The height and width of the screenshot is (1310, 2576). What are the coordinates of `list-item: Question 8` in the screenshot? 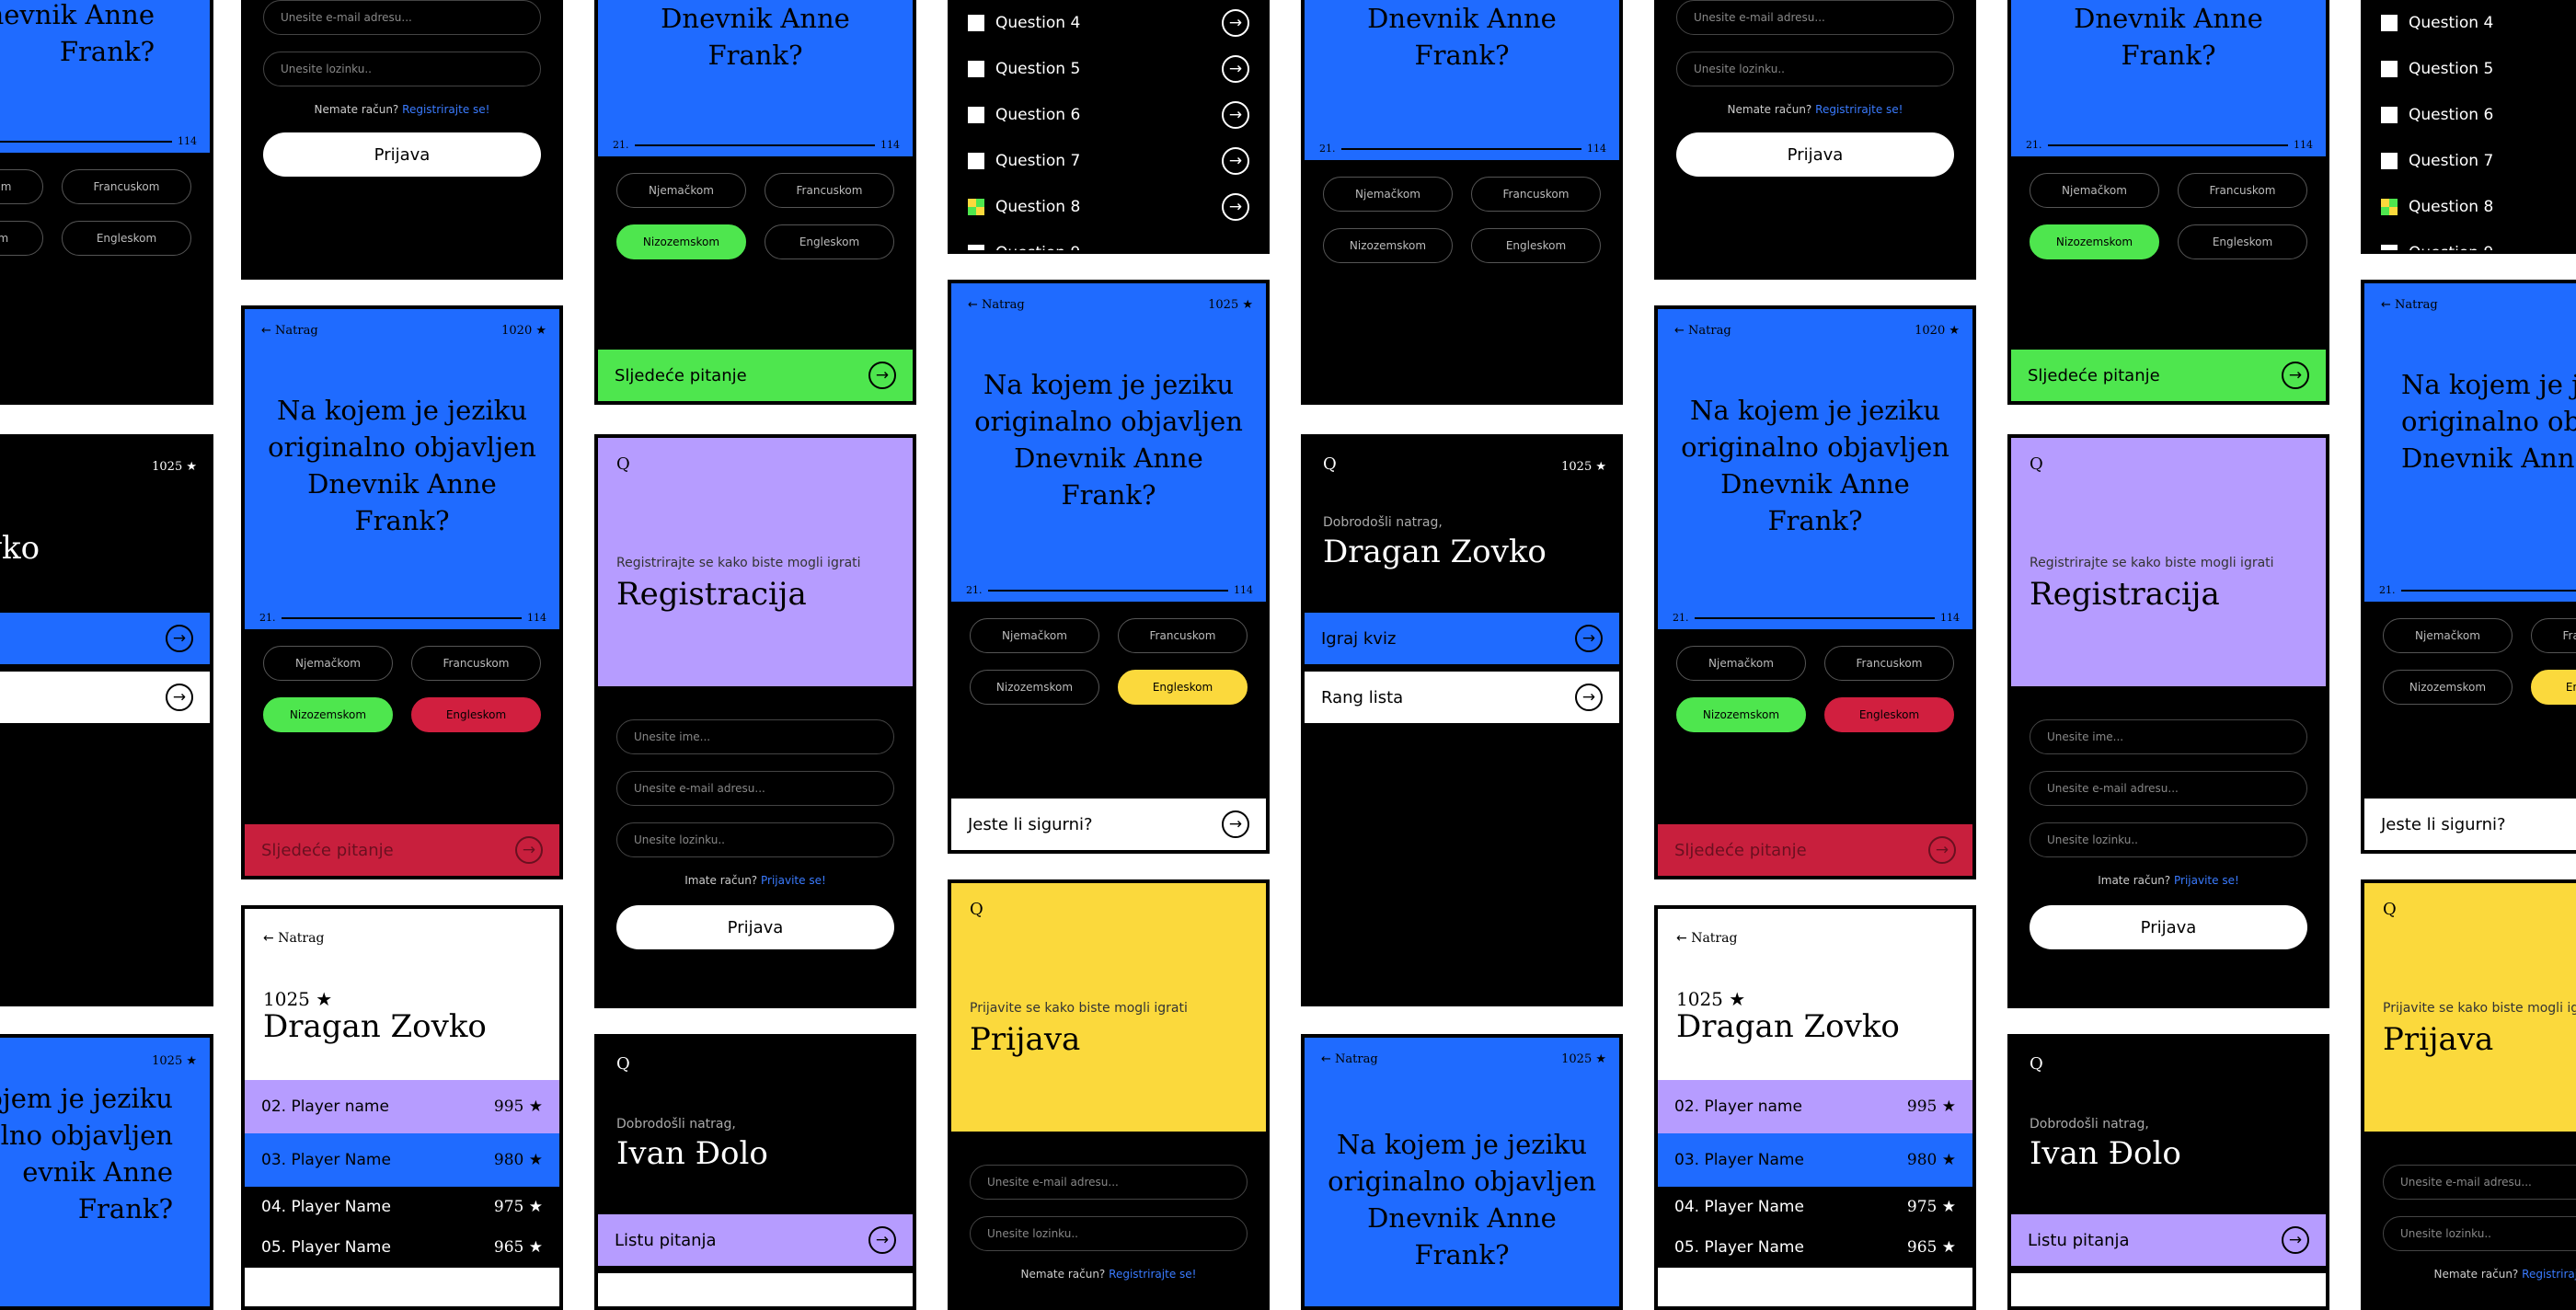 It's located at (2478, 207).